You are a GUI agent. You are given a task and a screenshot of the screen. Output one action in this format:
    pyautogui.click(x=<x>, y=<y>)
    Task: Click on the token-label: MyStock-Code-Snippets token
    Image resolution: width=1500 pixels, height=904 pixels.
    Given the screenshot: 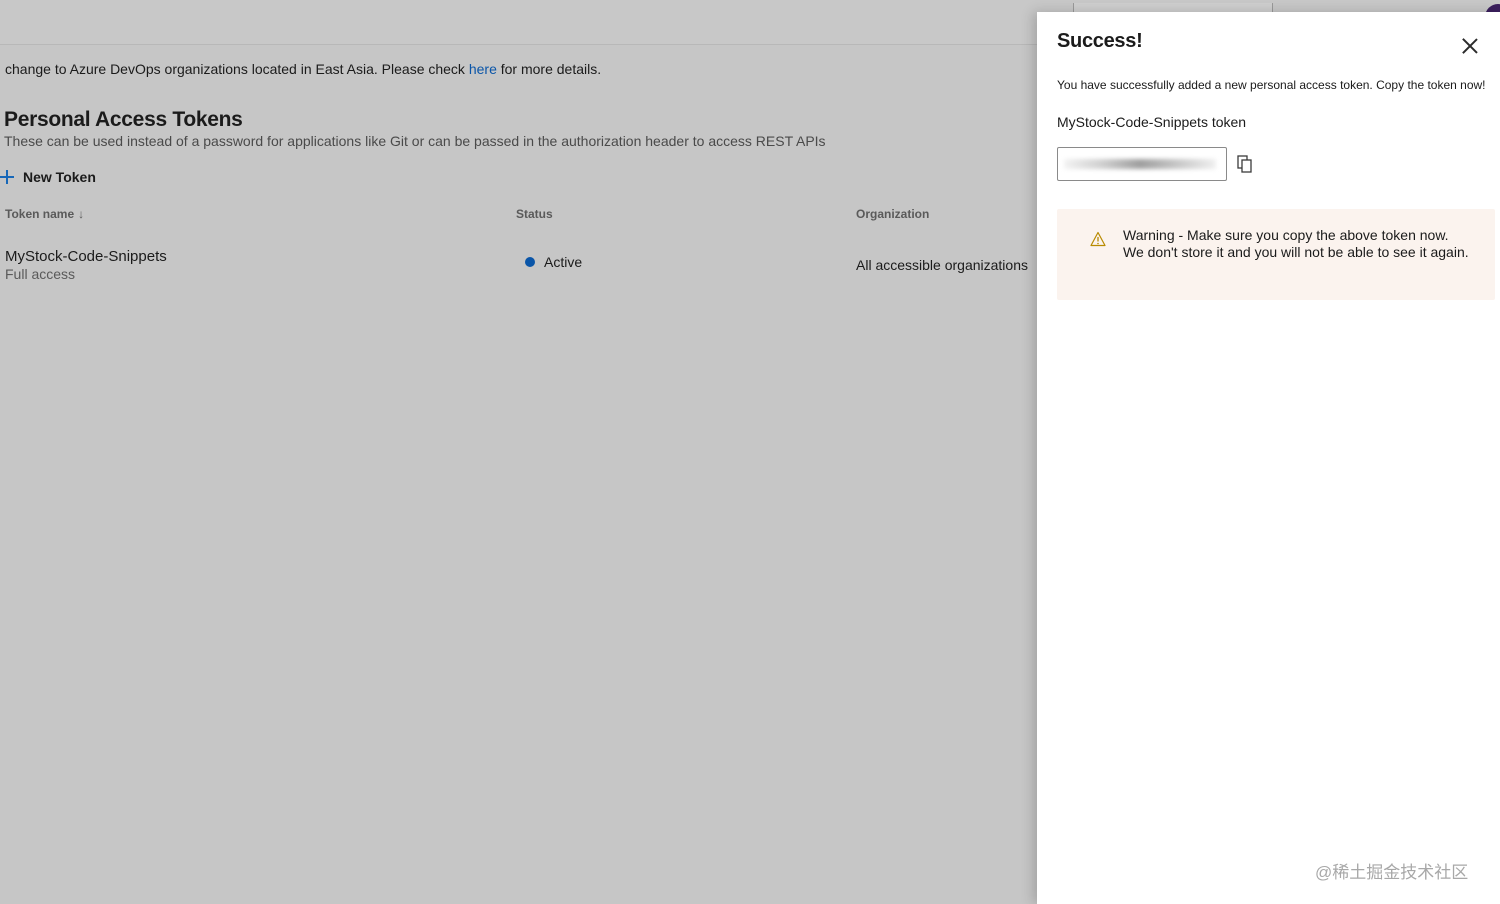 What is the action you would take?
    pyautogui.click(x=1152, y=122)
    